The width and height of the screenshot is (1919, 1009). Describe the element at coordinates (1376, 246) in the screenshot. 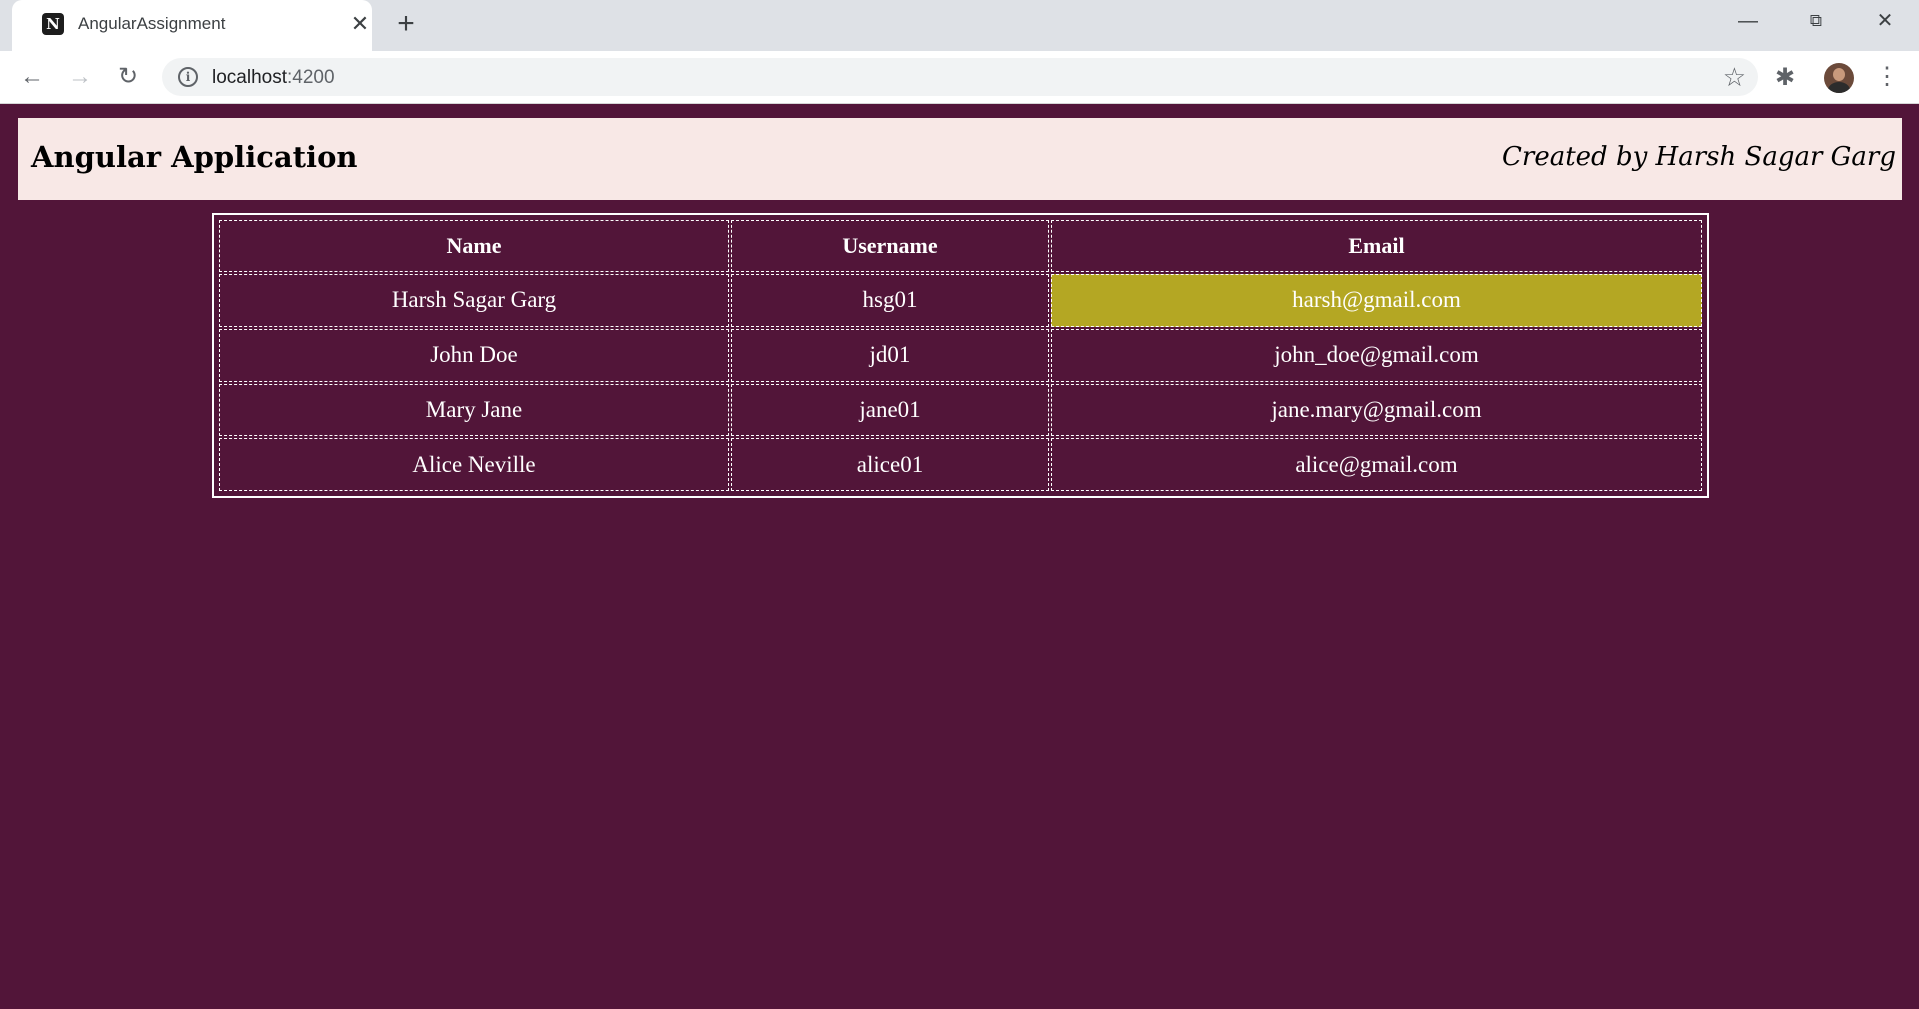

I see `column-header-email: Email` at that location.